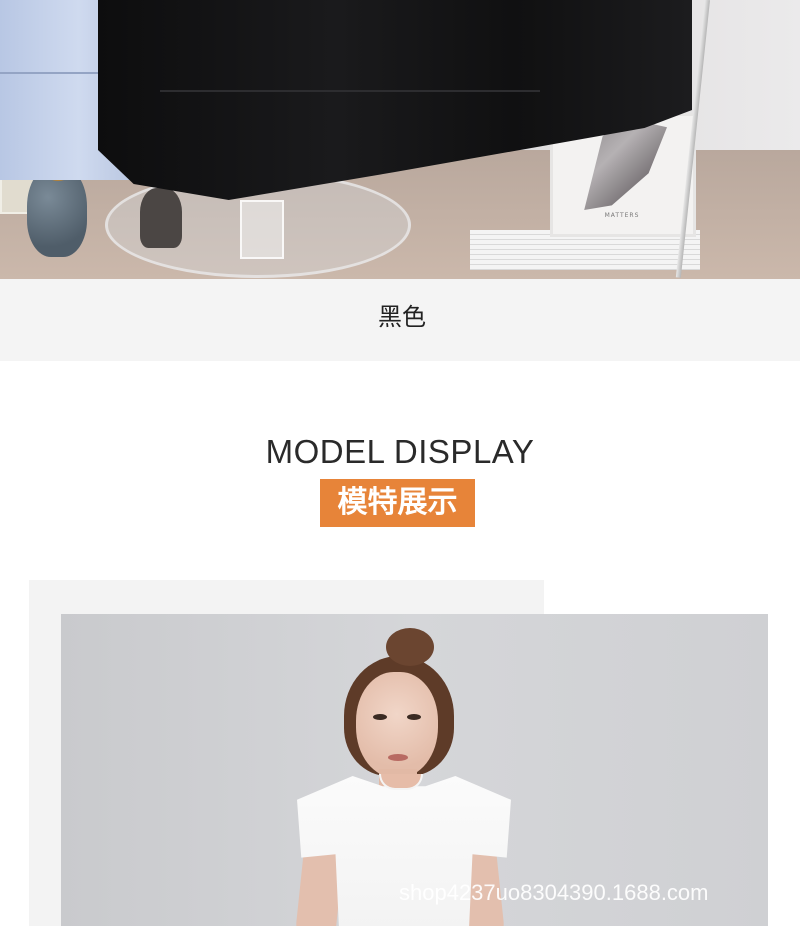  Describe the element at coordinates (398, 757) in the screenshot. I see `model-lips` at that location.